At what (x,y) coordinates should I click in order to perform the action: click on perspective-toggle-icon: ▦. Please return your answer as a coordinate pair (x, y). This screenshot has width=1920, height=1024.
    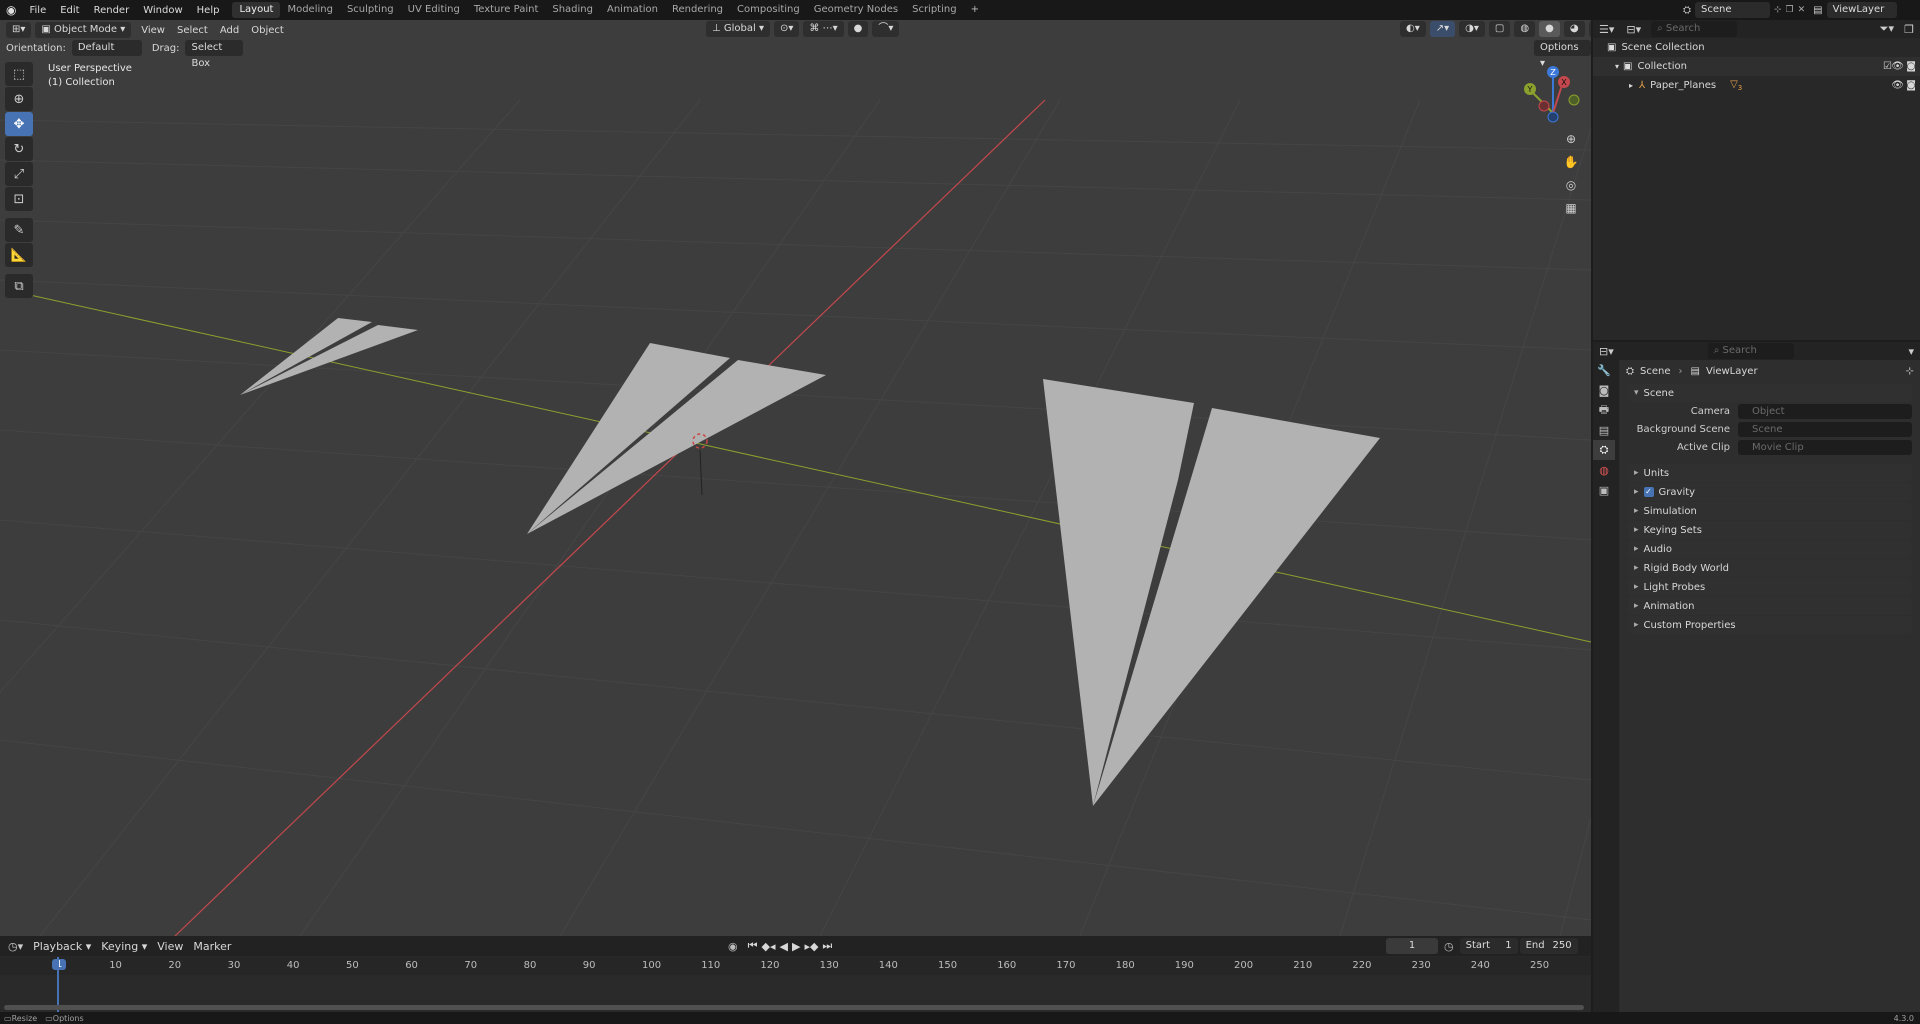
    Looking at the image, I should click on (1571, 208).